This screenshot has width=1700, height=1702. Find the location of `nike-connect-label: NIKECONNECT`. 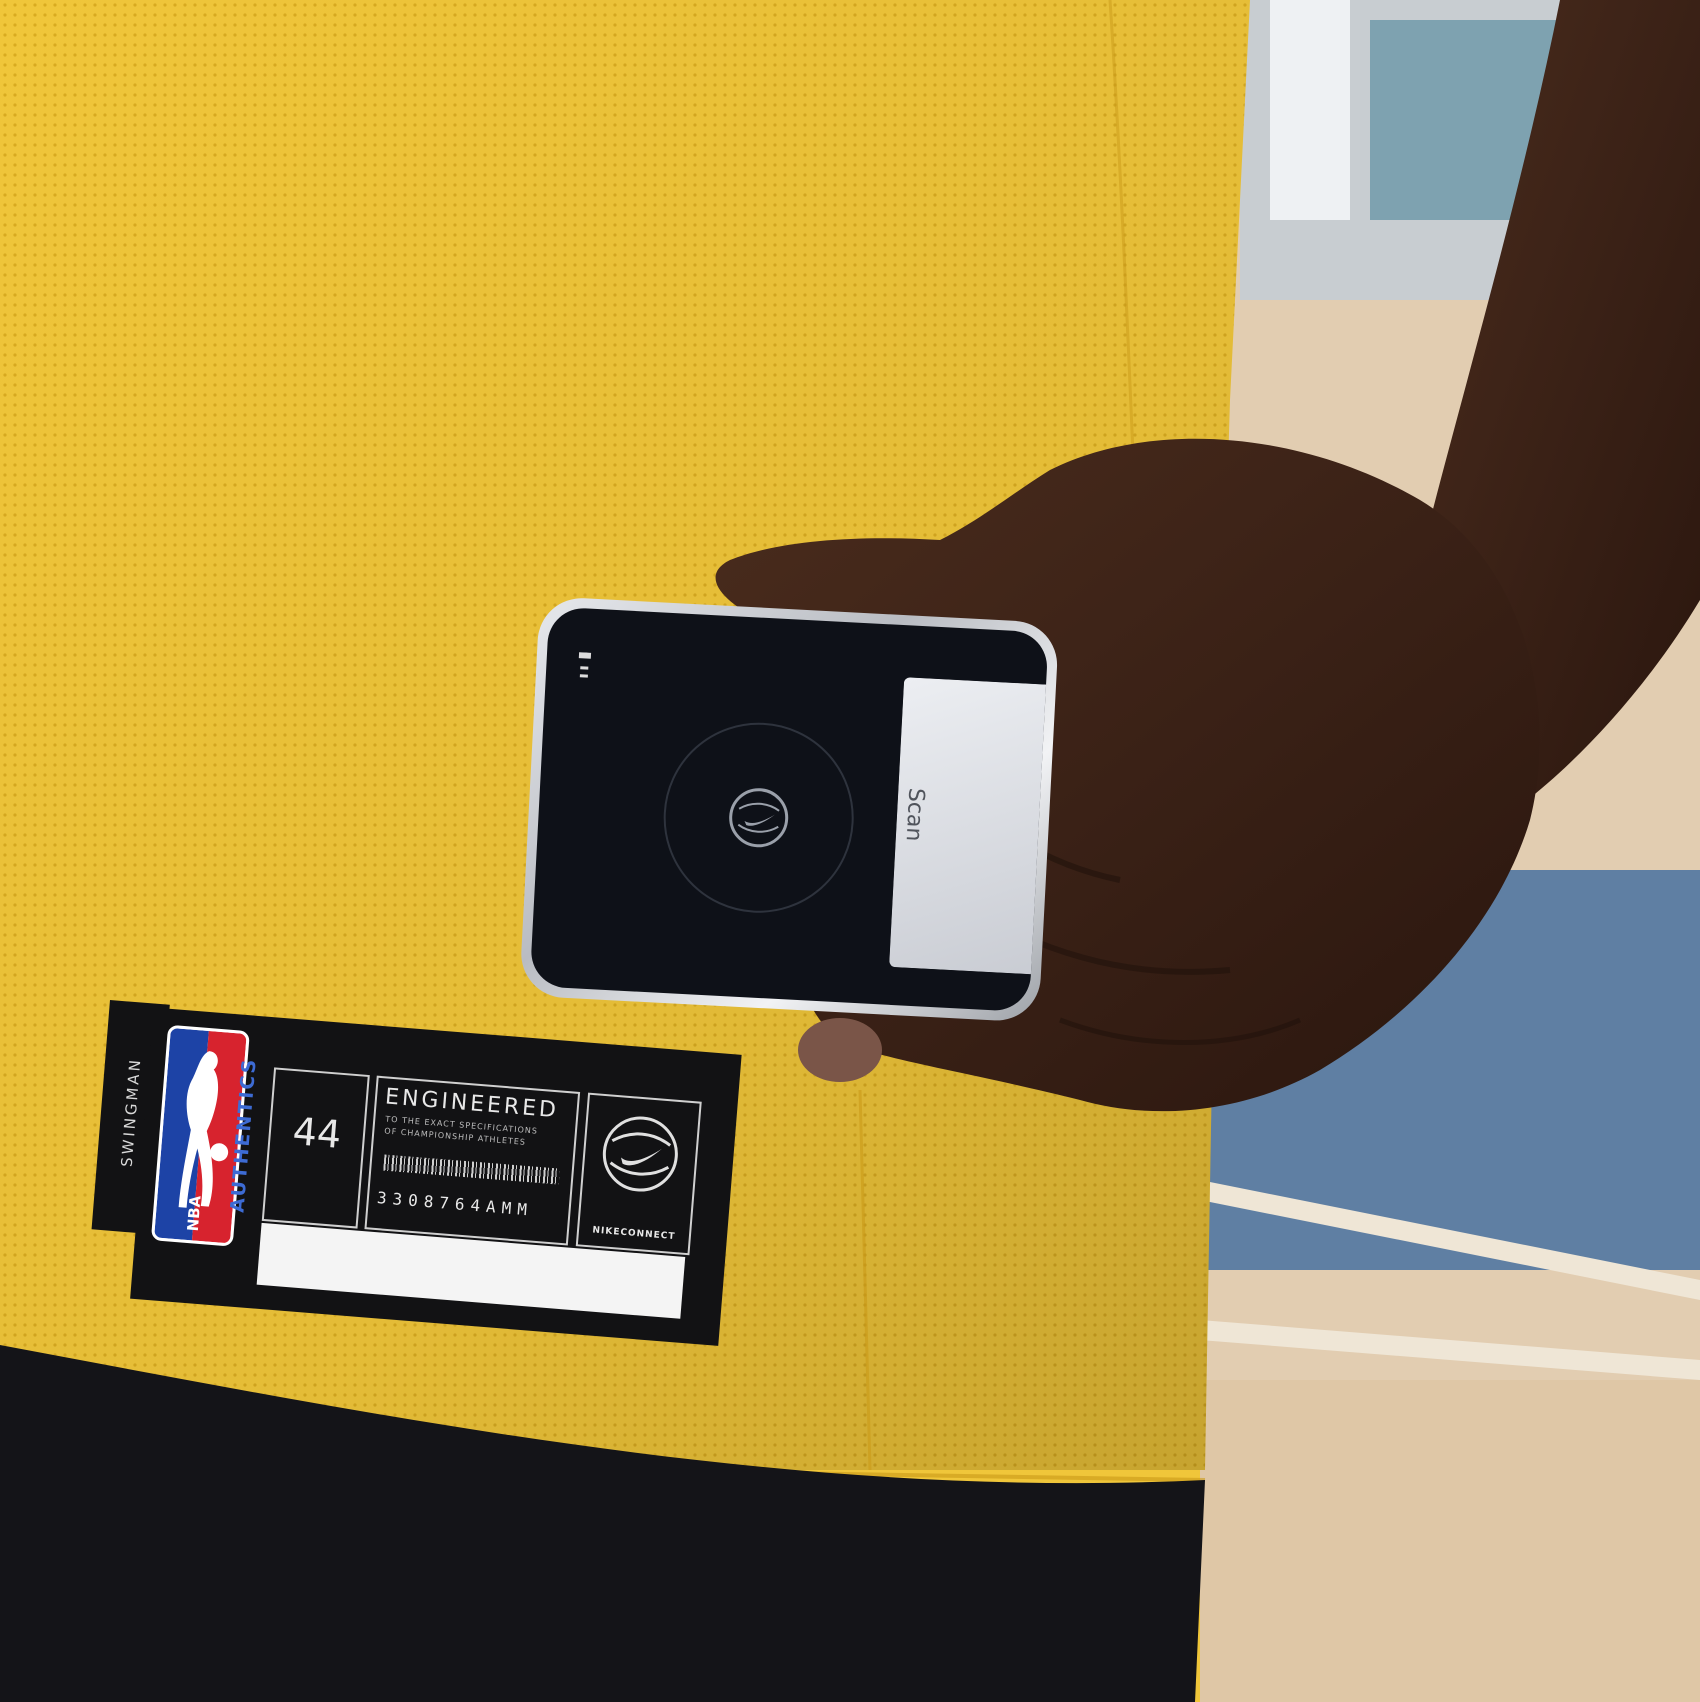

nike-connect-label: NIKECONNECT is located at coordinates (634, 1234).